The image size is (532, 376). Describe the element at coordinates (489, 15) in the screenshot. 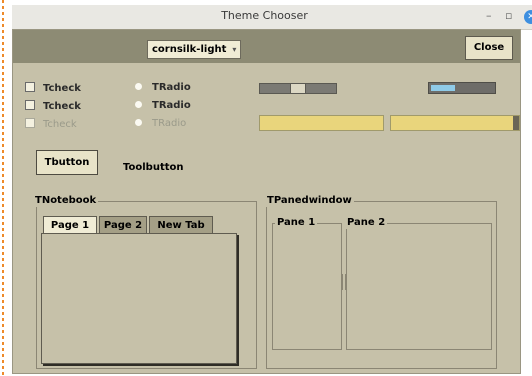

I see `minimize-icon: –` at that location.